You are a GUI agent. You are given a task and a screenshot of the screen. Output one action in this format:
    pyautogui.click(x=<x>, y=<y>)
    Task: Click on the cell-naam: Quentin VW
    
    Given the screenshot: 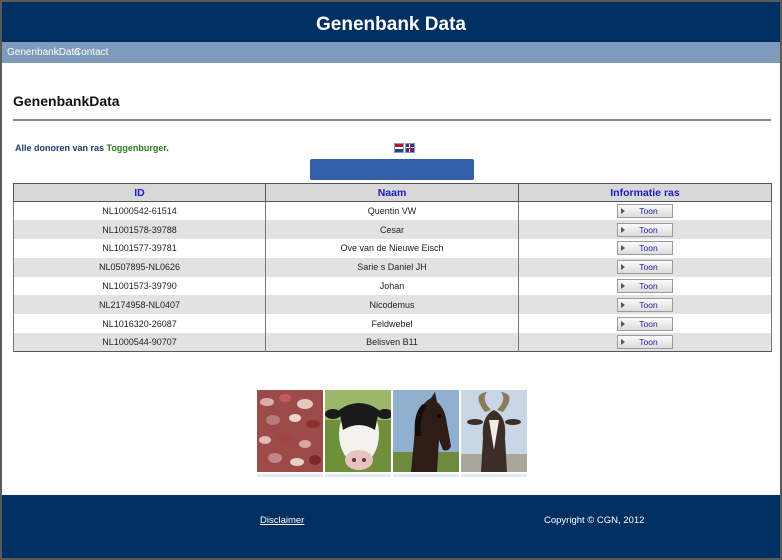 What is the action you would take?
    pyautogui.click(x=392, y=211)
    